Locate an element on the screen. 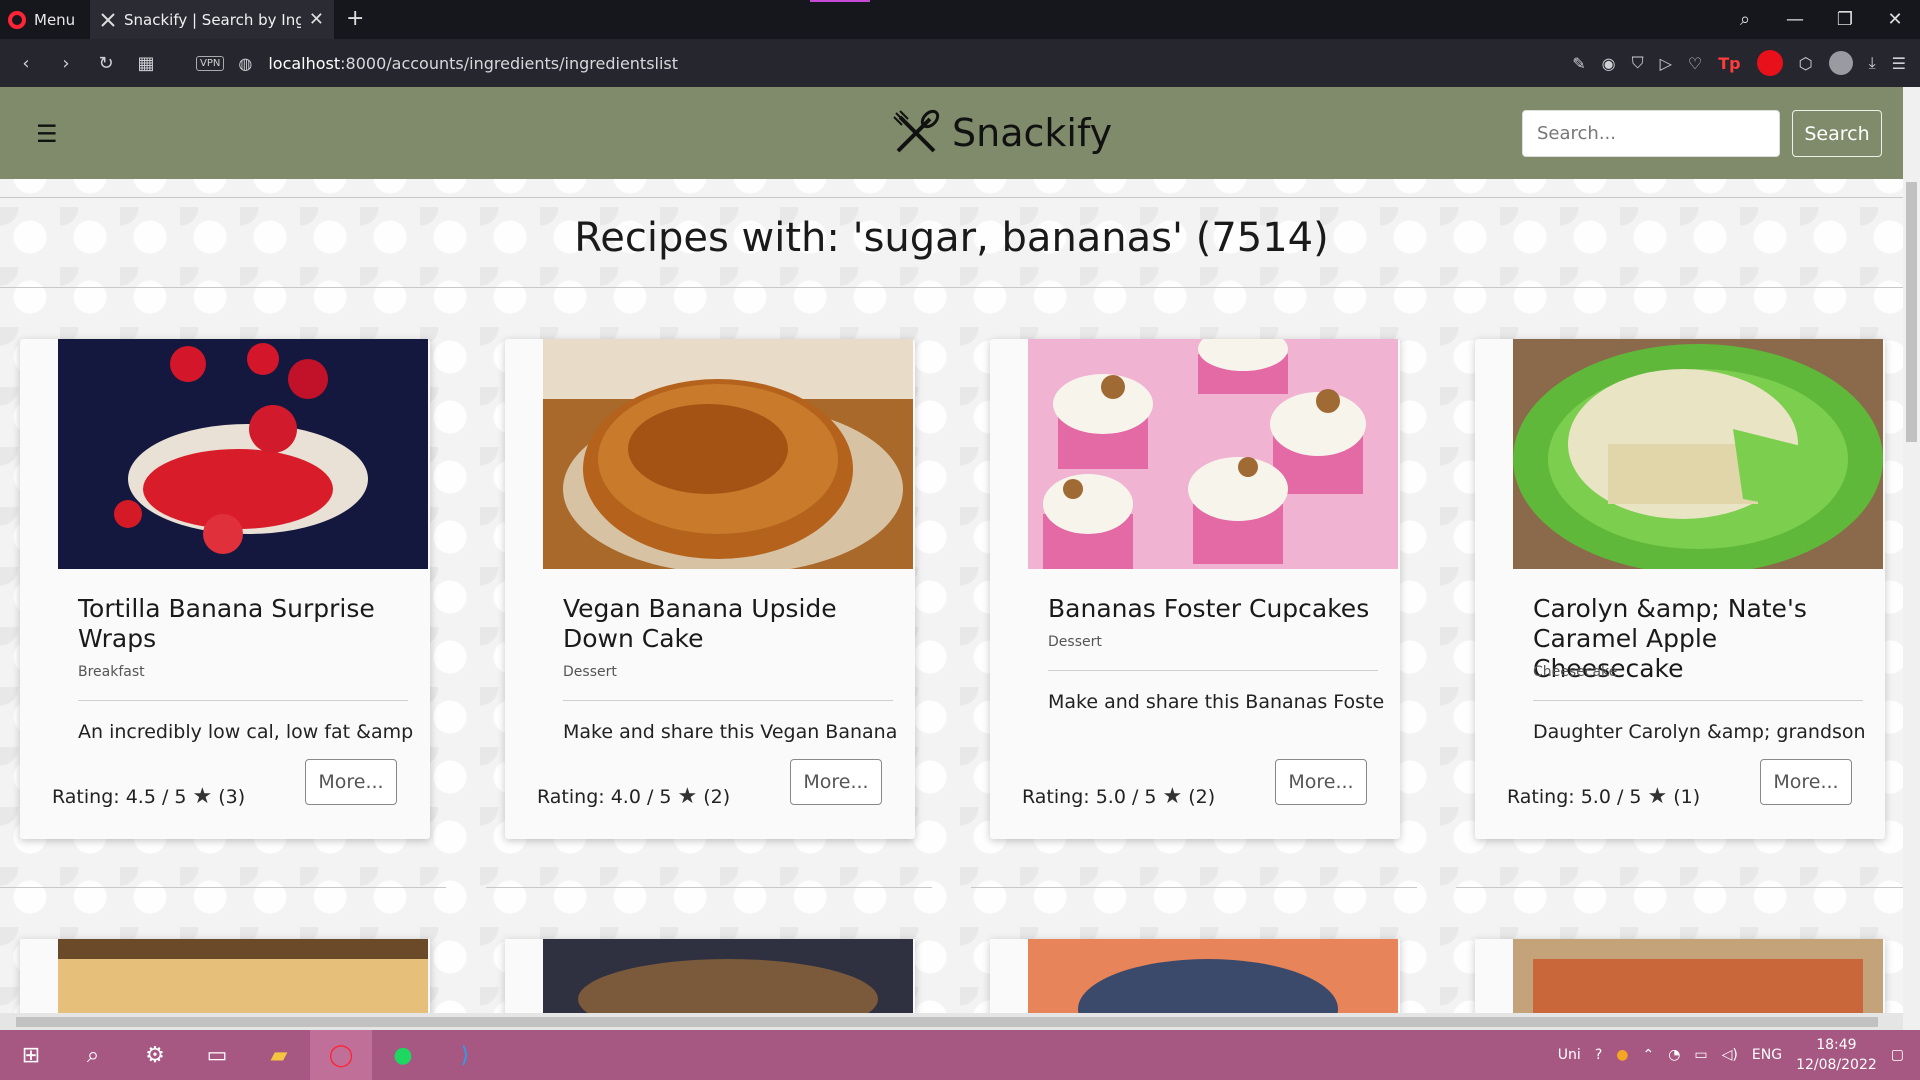  profile-avatar-icon is located at coordinates (1840, 63).